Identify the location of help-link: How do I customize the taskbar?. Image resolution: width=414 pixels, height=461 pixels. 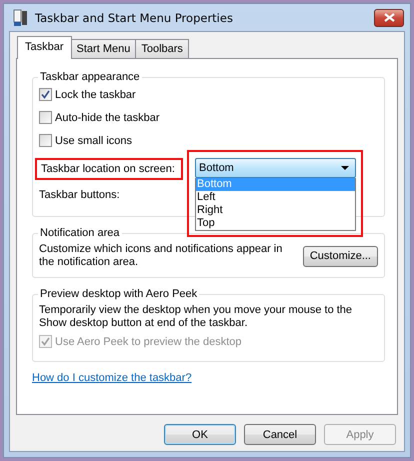
(112, 378).